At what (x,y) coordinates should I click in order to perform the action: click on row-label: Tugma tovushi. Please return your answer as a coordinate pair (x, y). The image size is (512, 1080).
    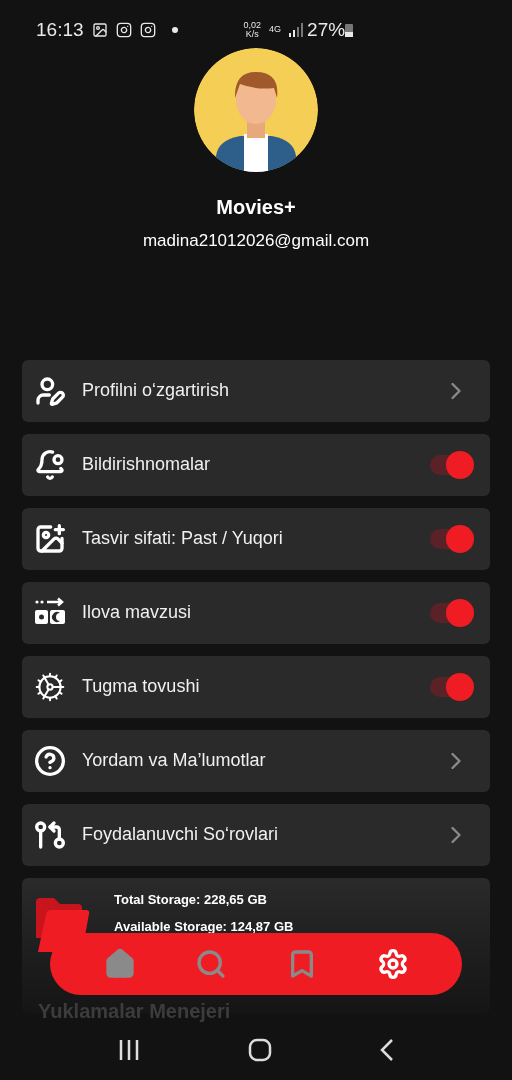
    Looking at the image, I should click on (141, 686).